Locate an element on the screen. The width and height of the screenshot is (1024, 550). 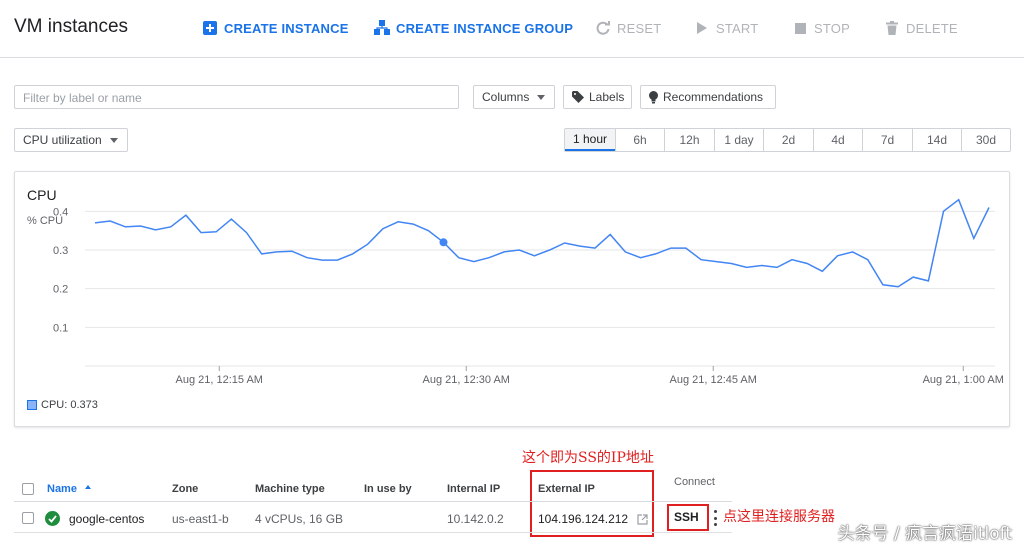
create-instance-button: CREATE INSTANCE is located at coordinates (275, 28).